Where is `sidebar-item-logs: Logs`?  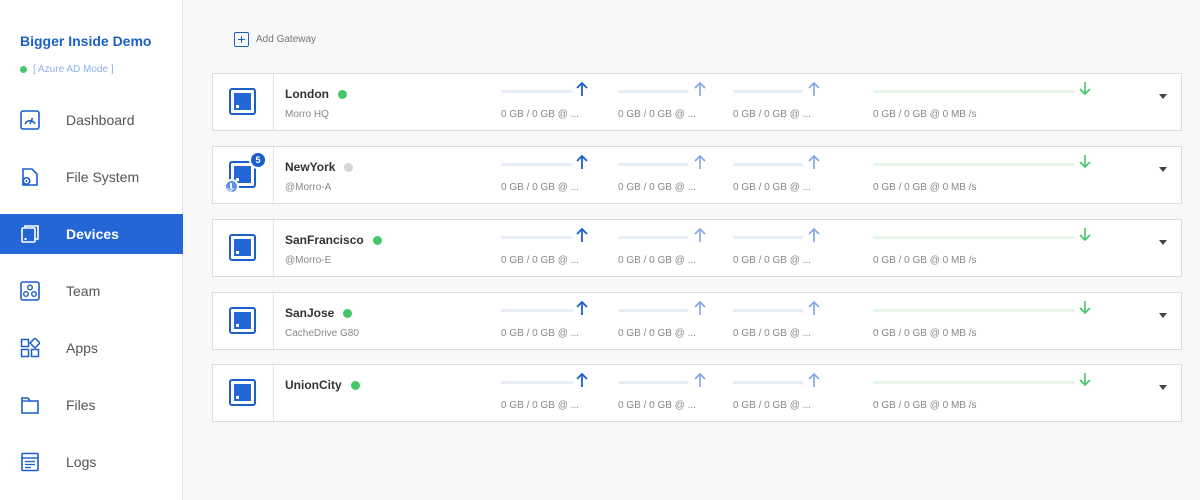
sidebar-item-logs: Logs is located at coordinates (91, 462).